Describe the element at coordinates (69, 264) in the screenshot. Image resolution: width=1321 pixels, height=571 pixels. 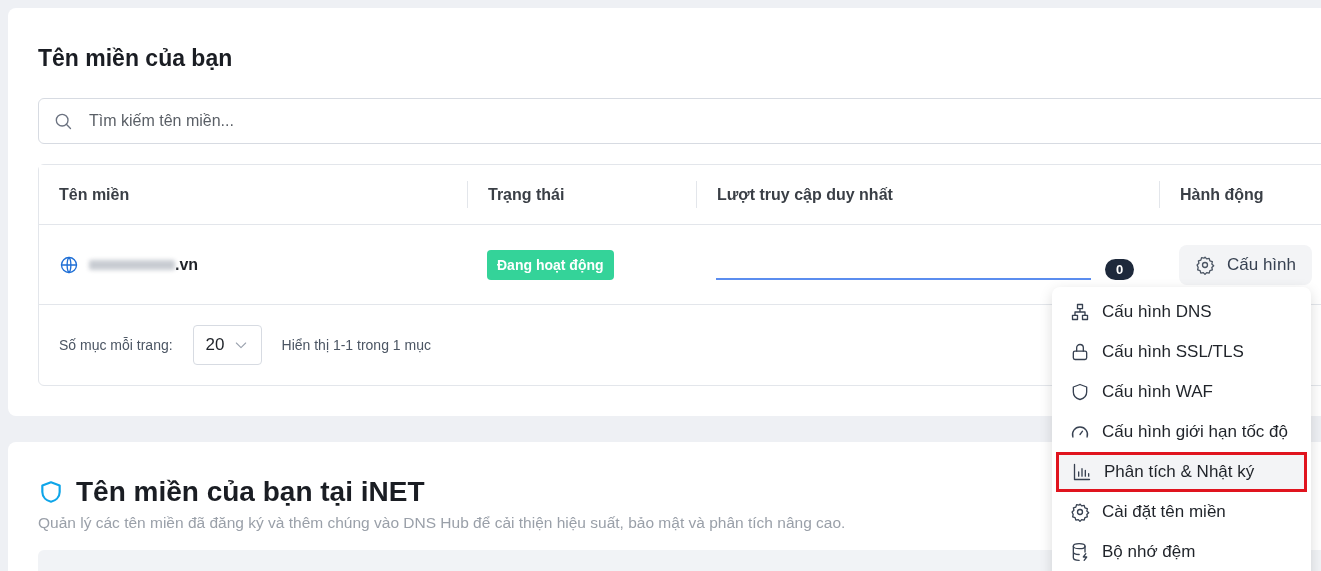
I see `globe-icon` at that location.